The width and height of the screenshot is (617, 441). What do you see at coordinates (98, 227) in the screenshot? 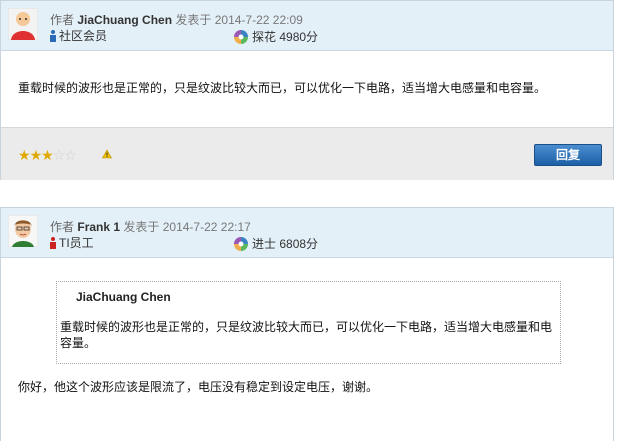
I see `author-link: Frank 1` at bounding box center [98, 227].